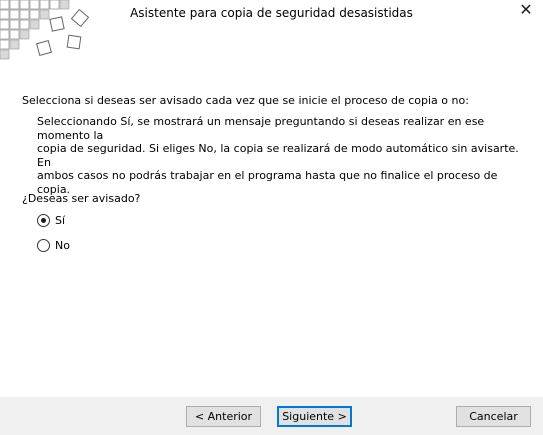 This screenshot has height=435, width=543. Describe the element at coordinates (60, 220) in the screenshot. I see `radio-label-si: Sí` at that location.